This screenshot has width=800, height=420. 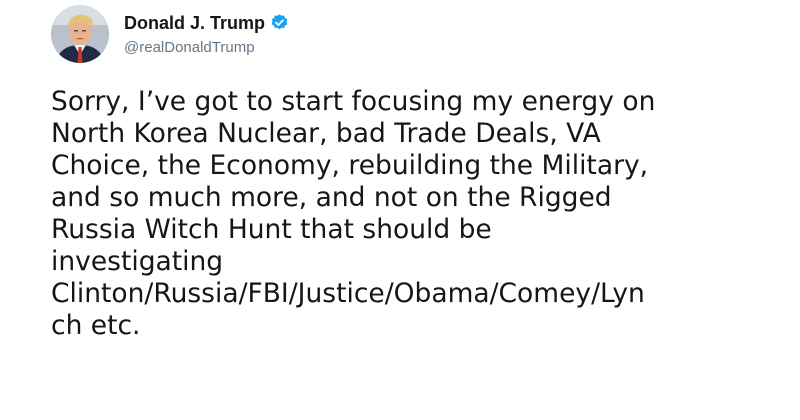 What do you see at coordinates (206, 48) in the screenshot?
I see `username-handle: @realDonaldTrump` at bounding box center [206, 48].